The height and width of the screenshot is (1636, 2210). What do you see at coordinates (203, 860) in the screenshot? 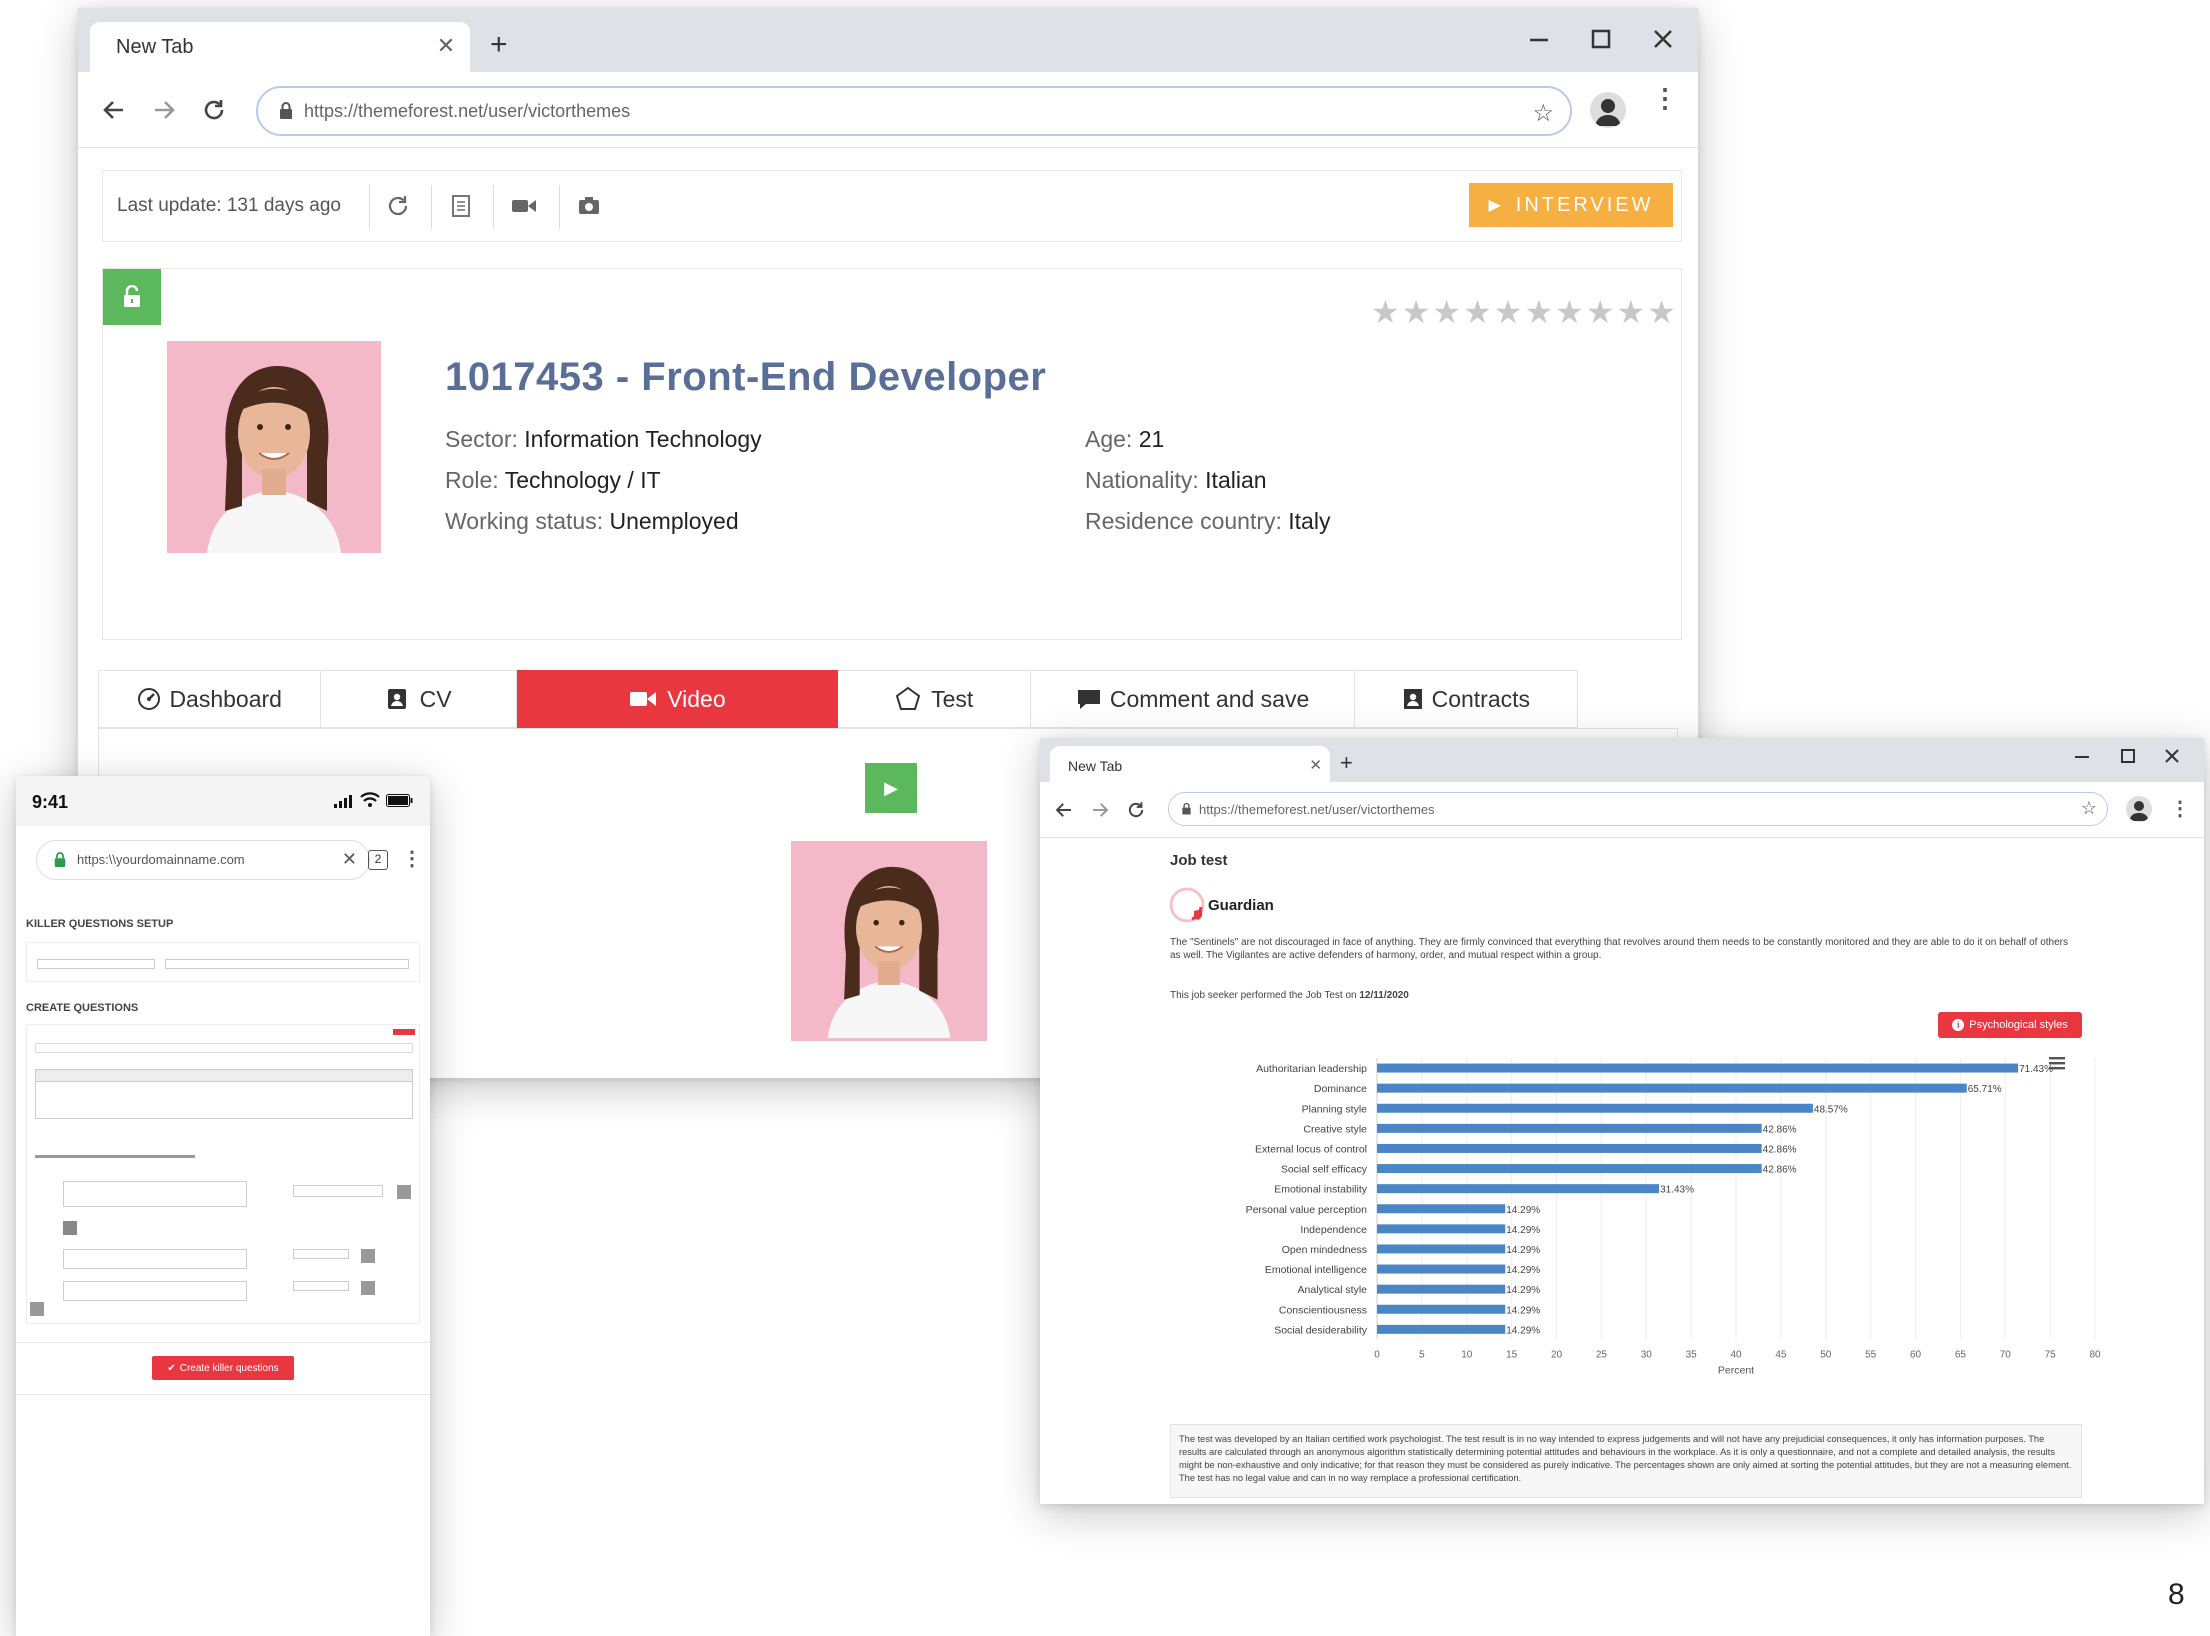
I see `mobile-address-bar: https:\\yourdomainname.com ✕` at bounding box center [203, 860].